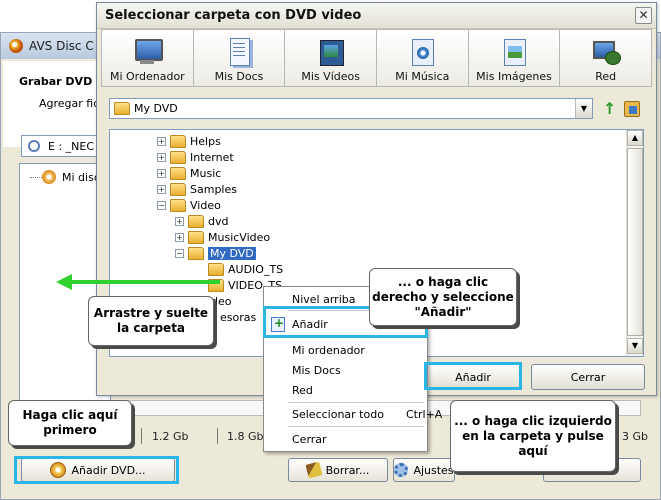 The height and width of the screenshot is (500, 661). What do you see at coordinates (338, 414) in the screenshot?
I see `menu-item-label: Seleccionar todo` at bounding box center [338, 414].